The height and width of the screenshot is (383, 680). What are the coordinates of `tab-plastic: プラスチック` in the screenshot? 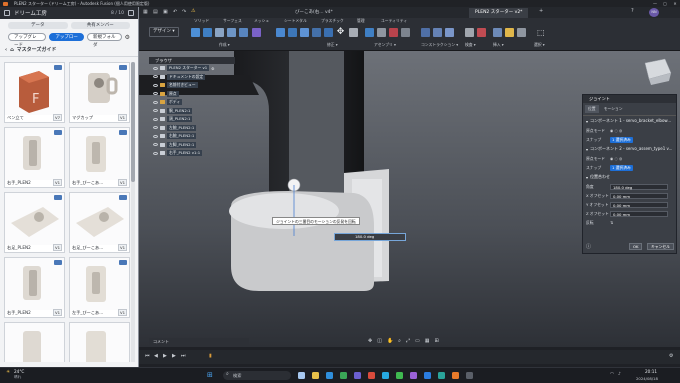 It's located at (332, 21).